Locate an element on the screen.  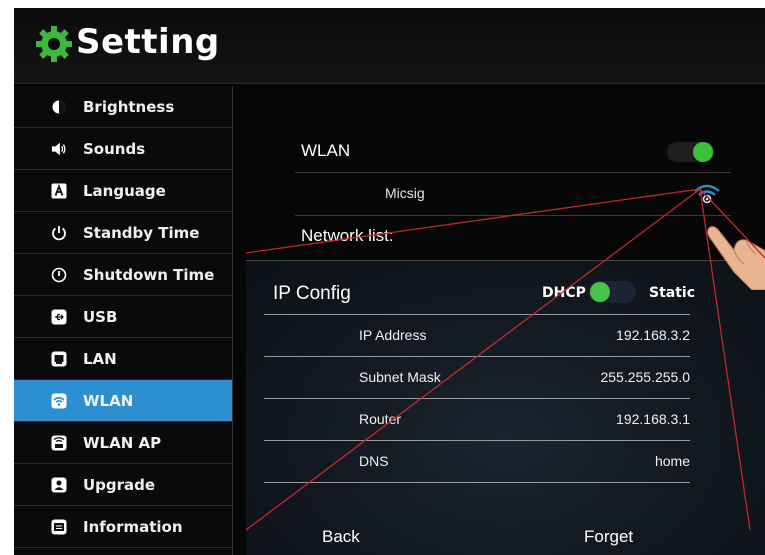
sidebar-item-information: Information is located at coordinates (123, 527).